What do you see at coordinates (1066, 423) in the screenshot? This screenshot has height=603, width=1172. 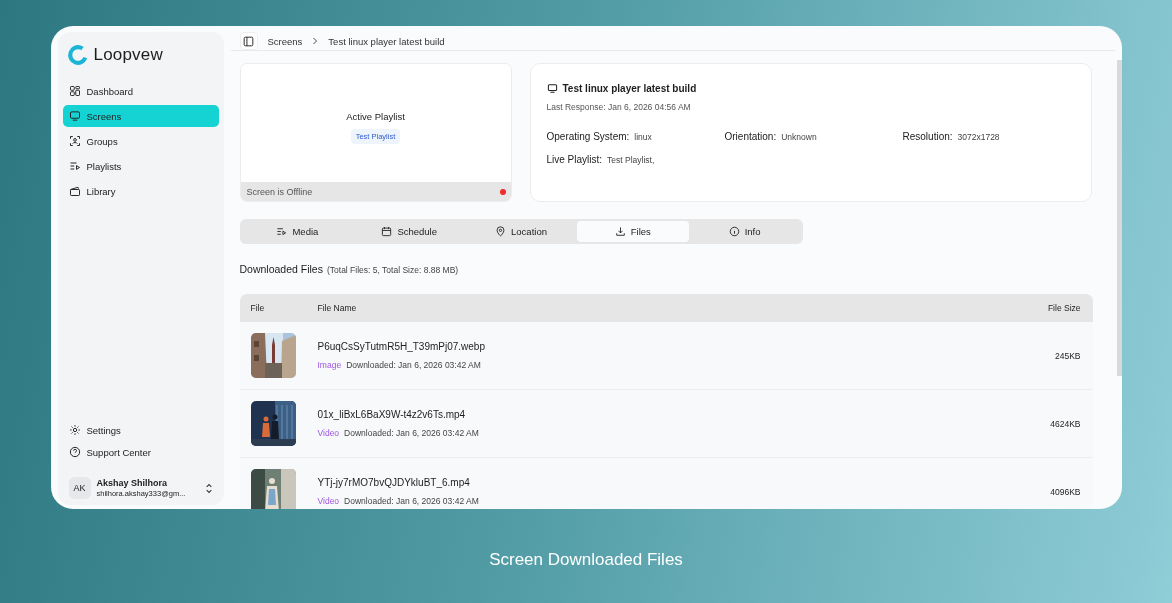 I see `file-size: 4624KB` at bounding box center [1066, 423].